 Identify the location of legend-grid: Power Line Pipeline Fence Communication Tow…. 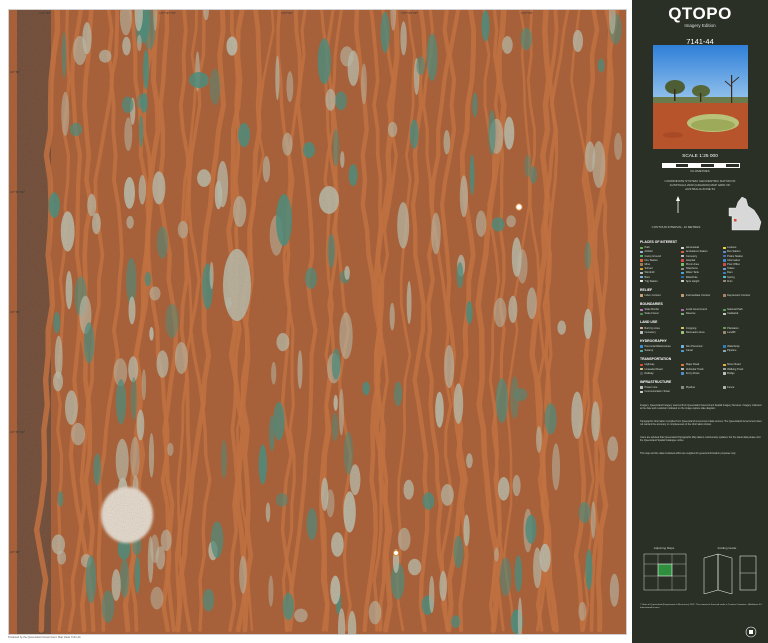
(701, 390).